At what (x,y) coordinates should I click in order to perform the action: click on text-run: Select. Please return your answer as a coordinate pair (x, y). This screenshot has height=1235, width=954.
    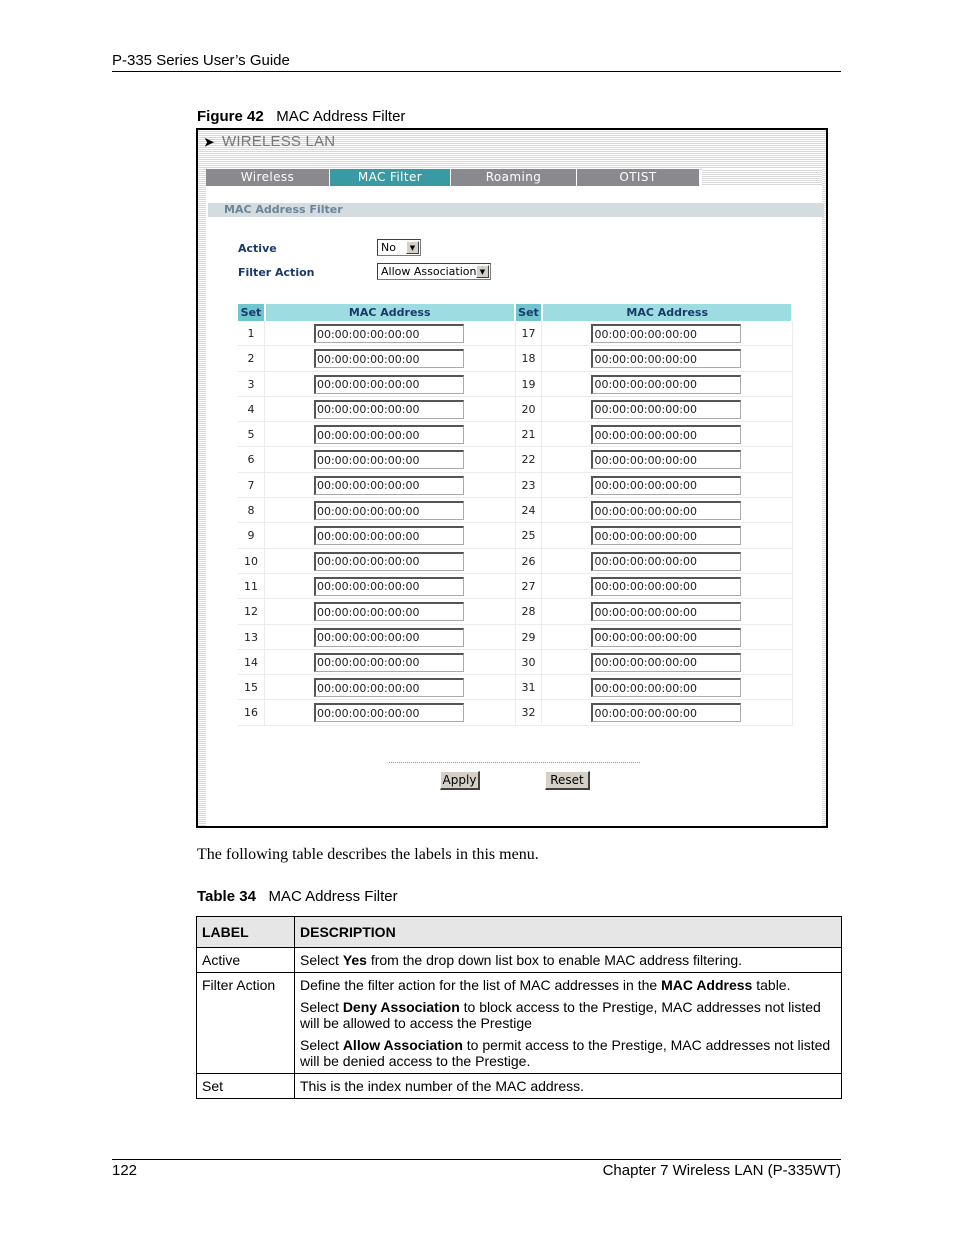
    Looking at the image, I should click on (321, 960).